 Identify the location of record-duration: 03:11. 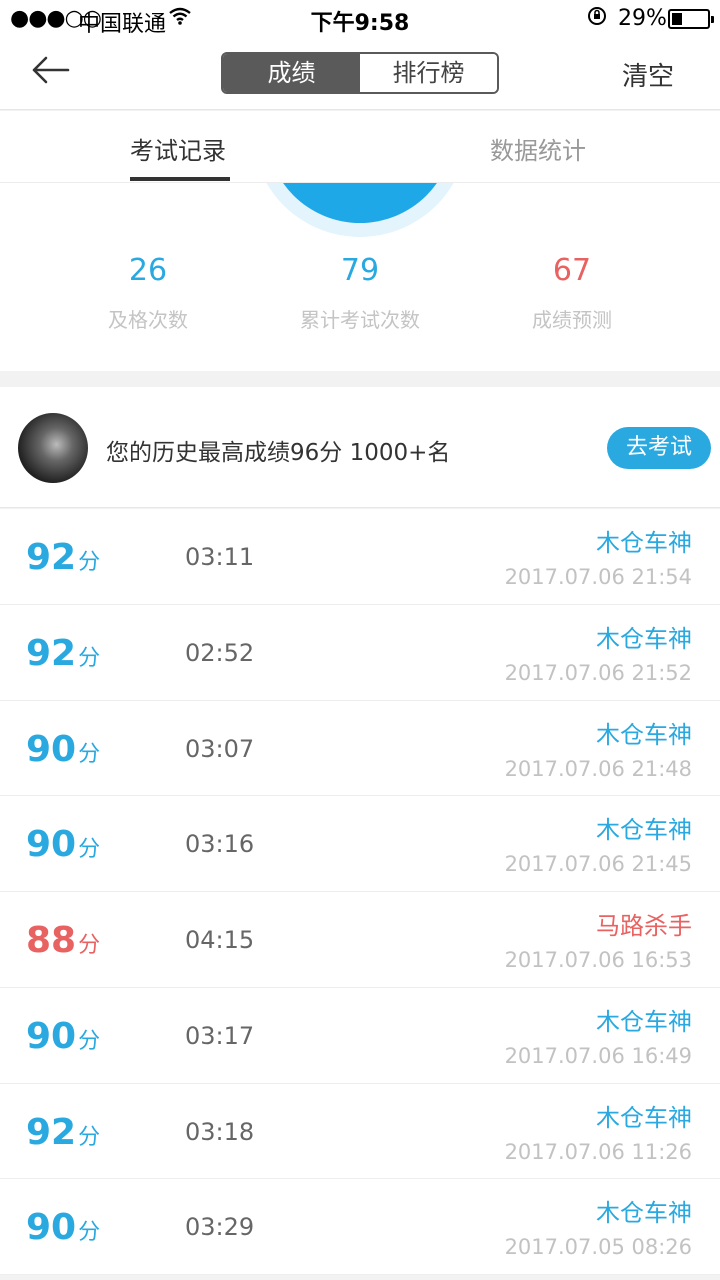
(220, 557).